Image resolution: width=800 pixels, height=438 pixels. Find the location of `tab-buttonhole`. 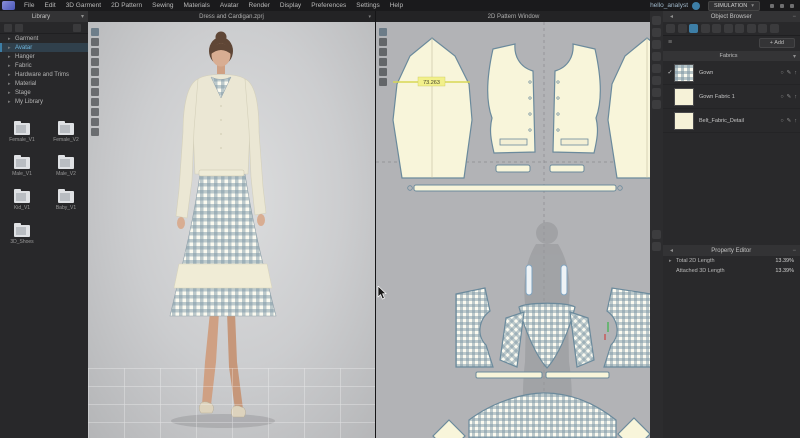

tab-buttonhole is located at coordinates (716, 28).